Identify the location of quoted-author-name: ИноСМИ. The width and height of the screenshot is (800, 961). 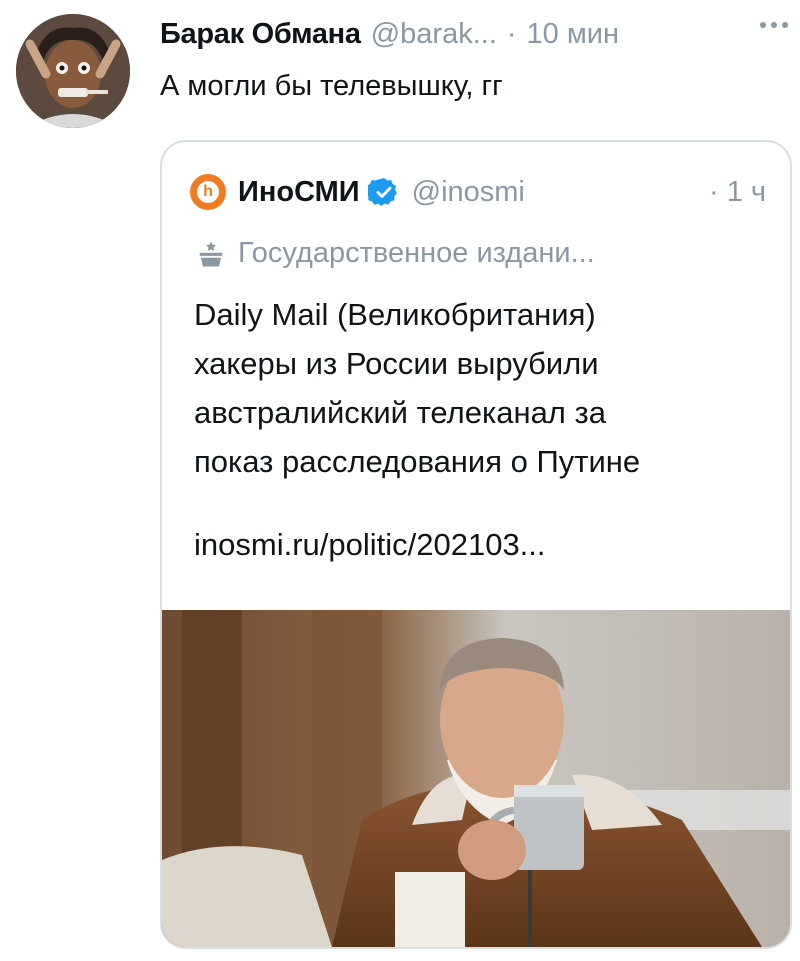
(299, 192).